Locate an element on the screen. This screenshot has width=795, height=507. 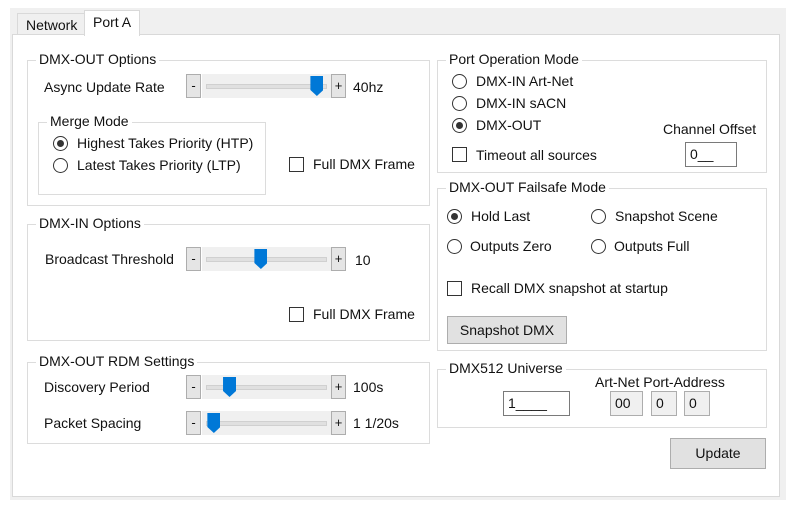
tab-port-a: Port A is located at coordinates (112, 23).